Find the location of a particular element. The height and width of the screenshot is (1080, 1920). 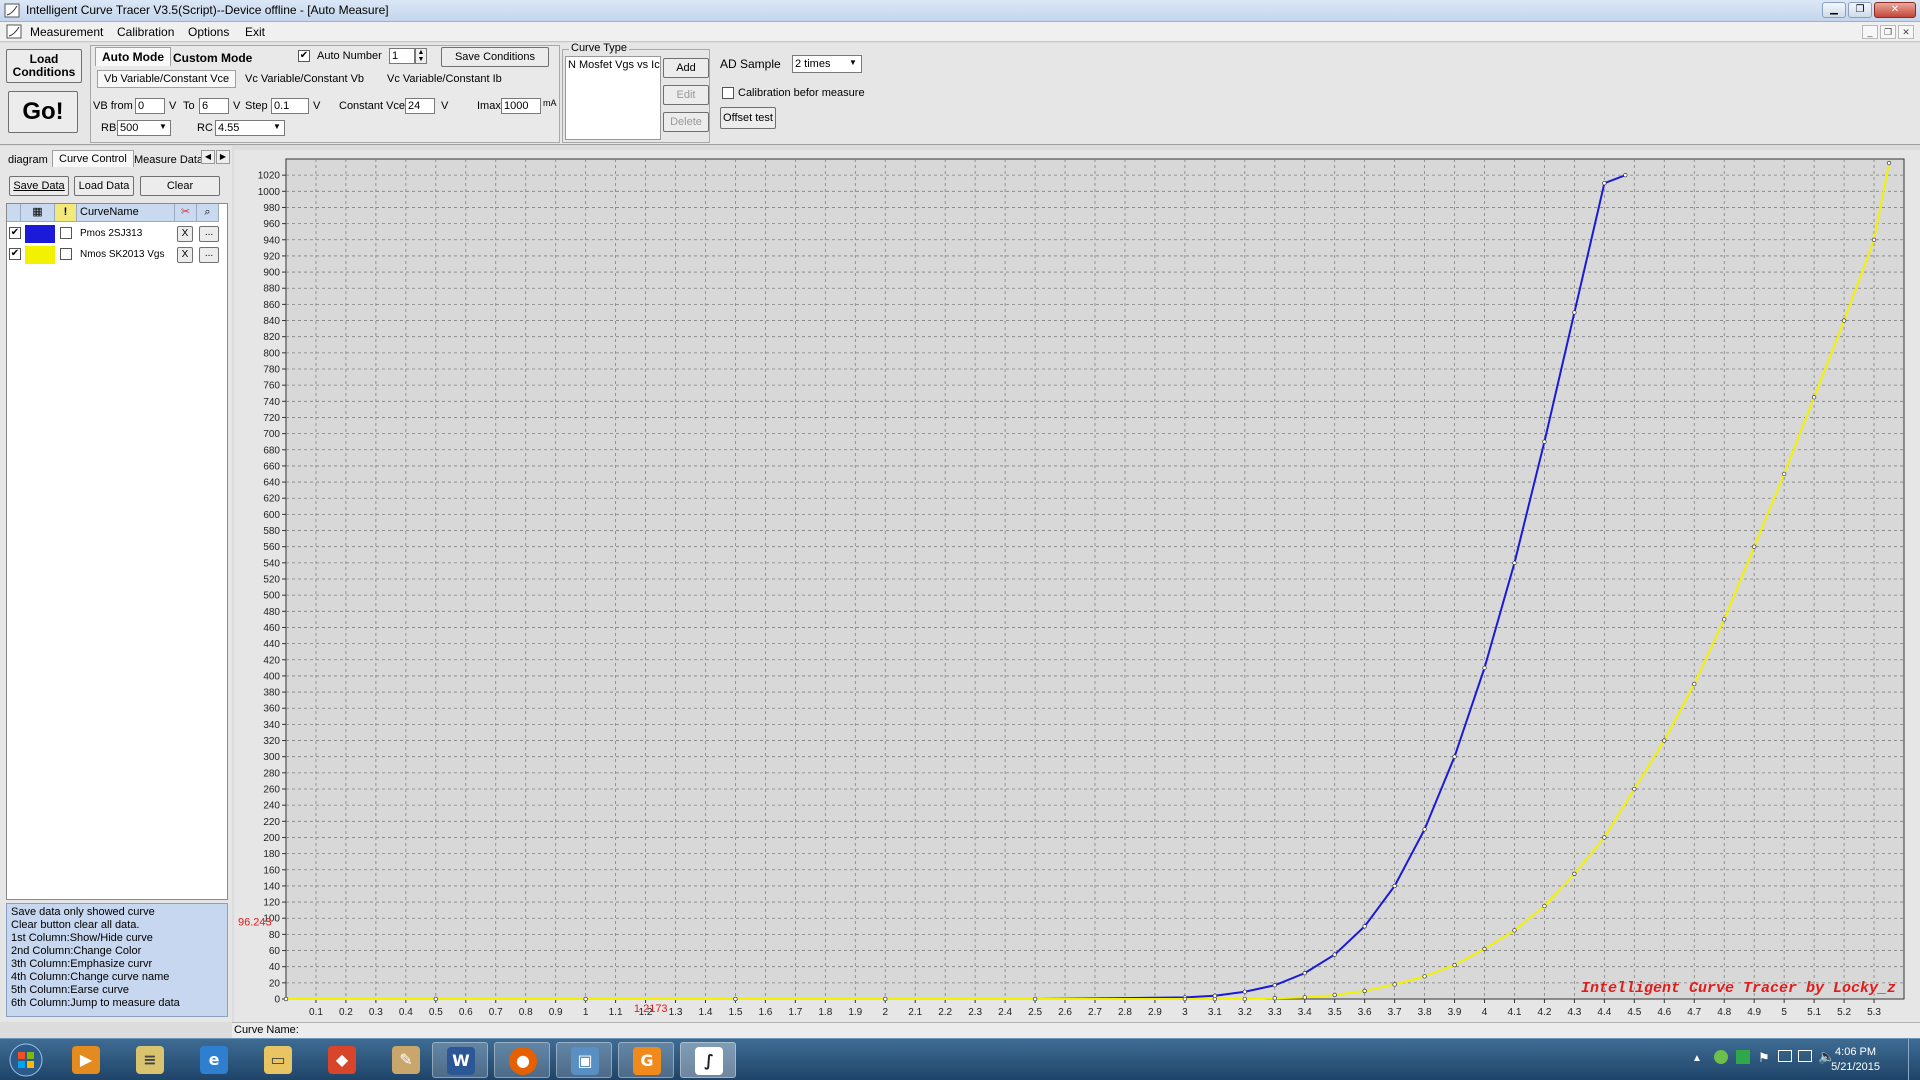

menu-calibration: Calibration is located at coordinates (145, 32).